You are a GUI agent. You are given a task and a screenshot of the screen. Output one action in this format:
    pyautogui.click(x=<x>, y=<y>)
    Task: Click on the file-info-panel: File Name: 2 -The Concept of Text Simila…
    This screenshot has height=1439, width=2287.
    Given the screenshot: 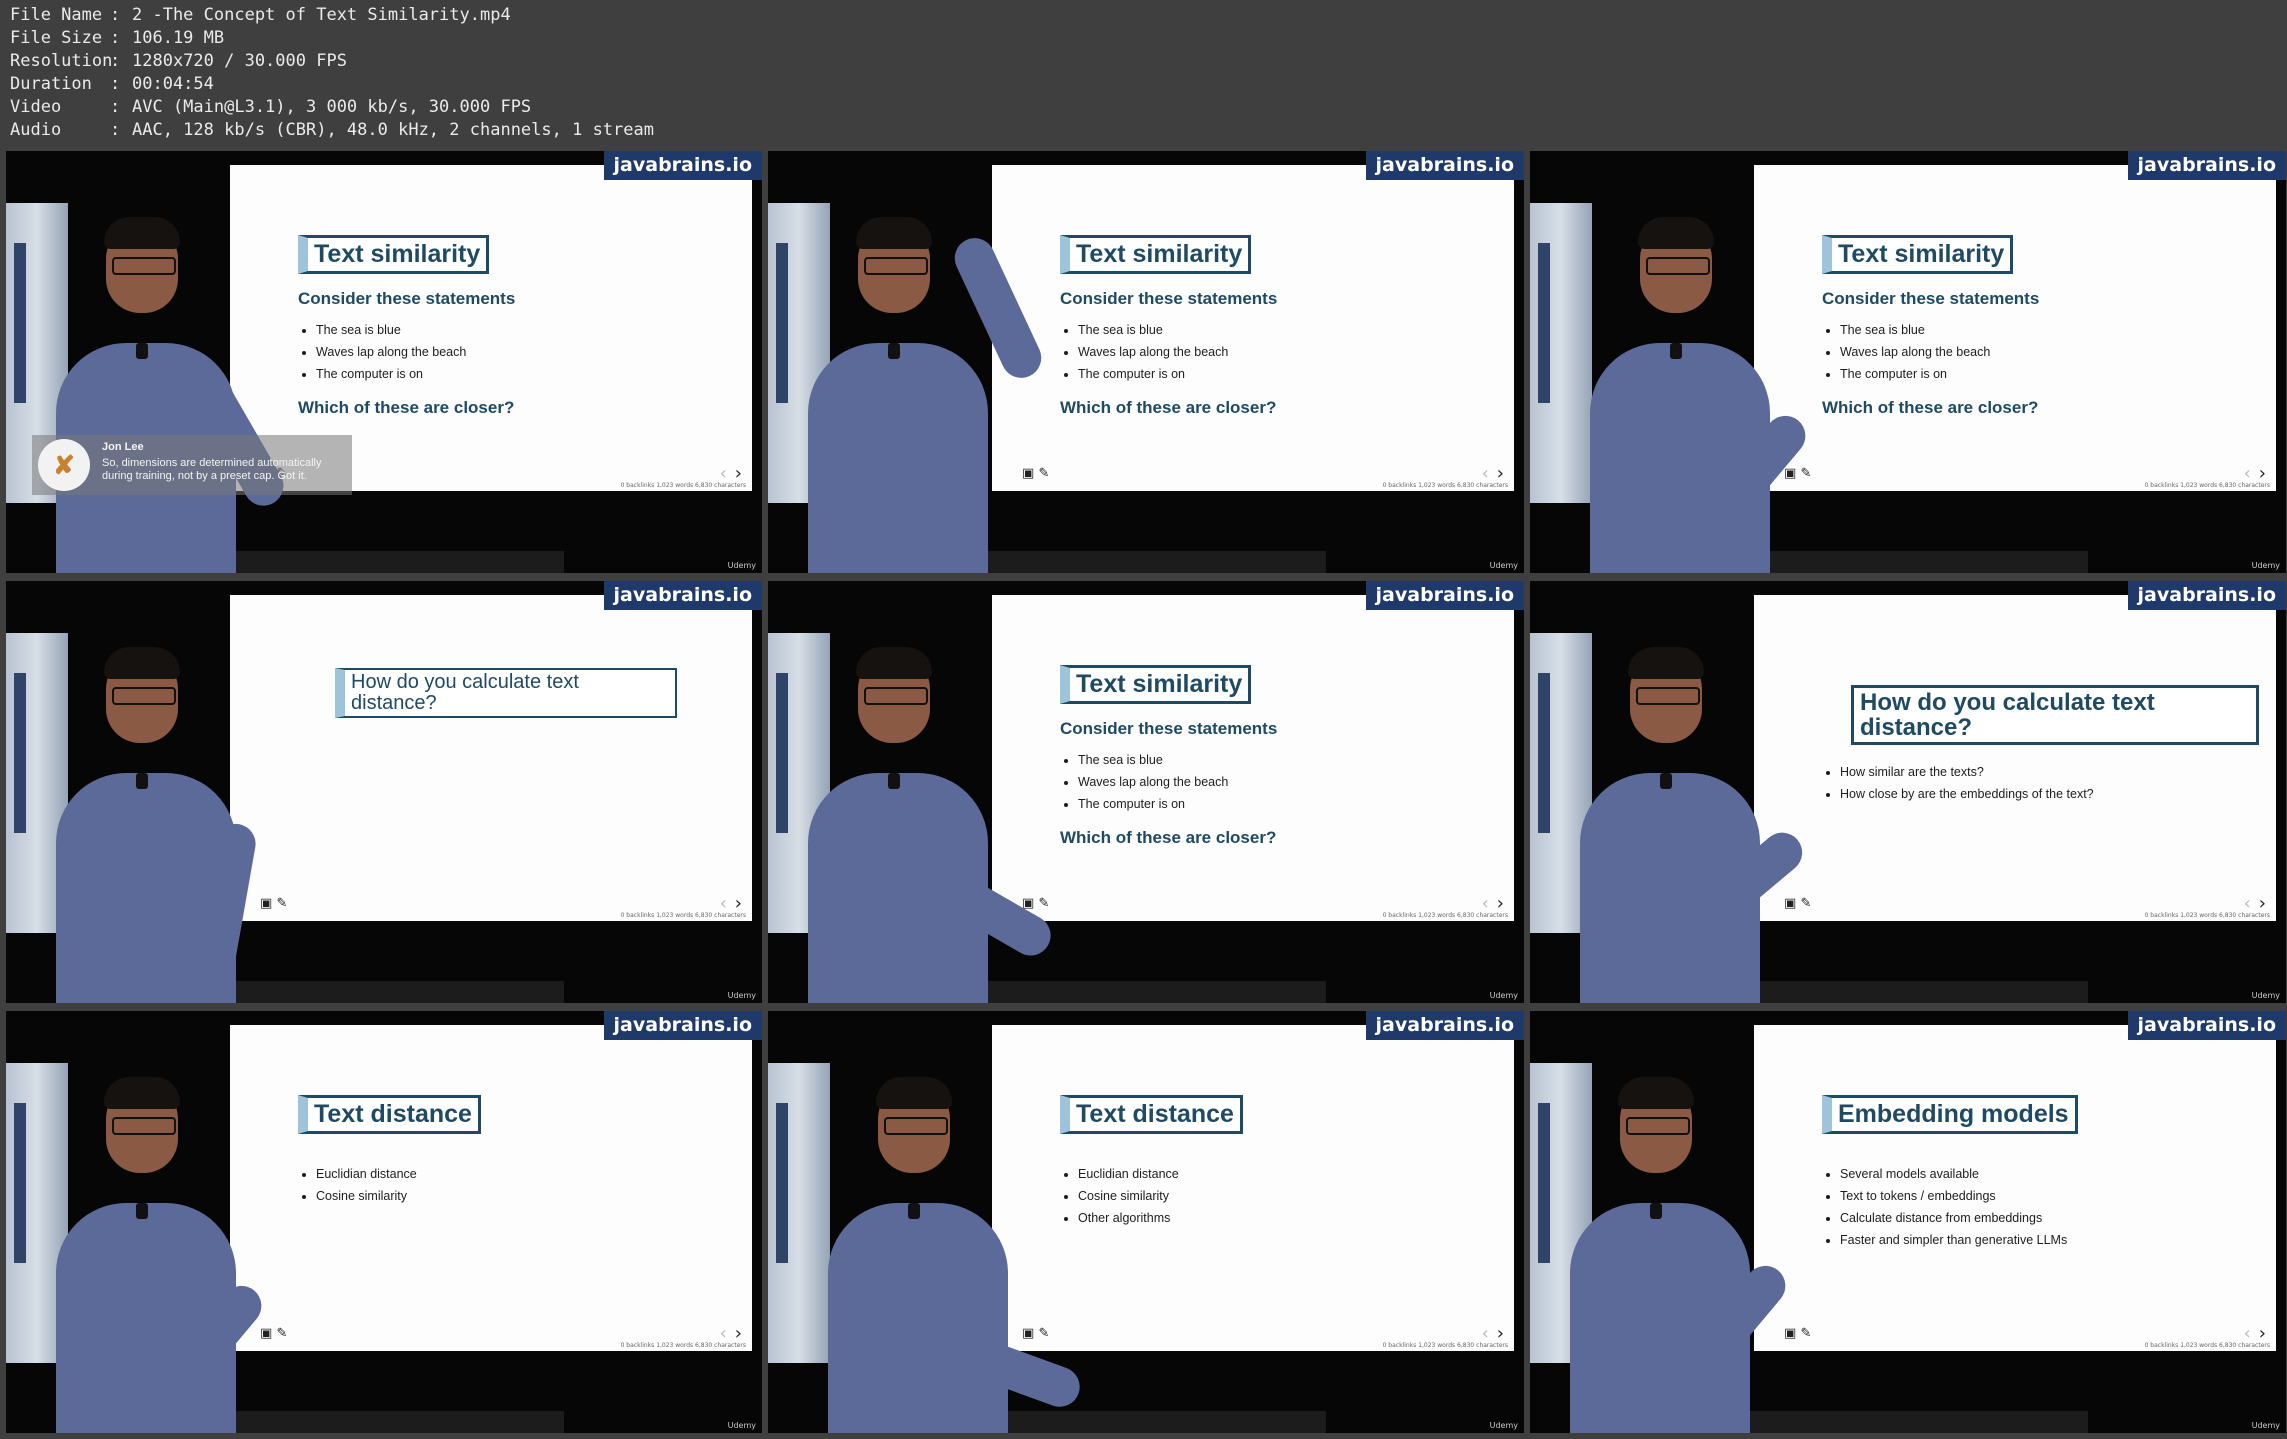 What is the action you would take?
    pyautogui.click(x=332, y=73)
    